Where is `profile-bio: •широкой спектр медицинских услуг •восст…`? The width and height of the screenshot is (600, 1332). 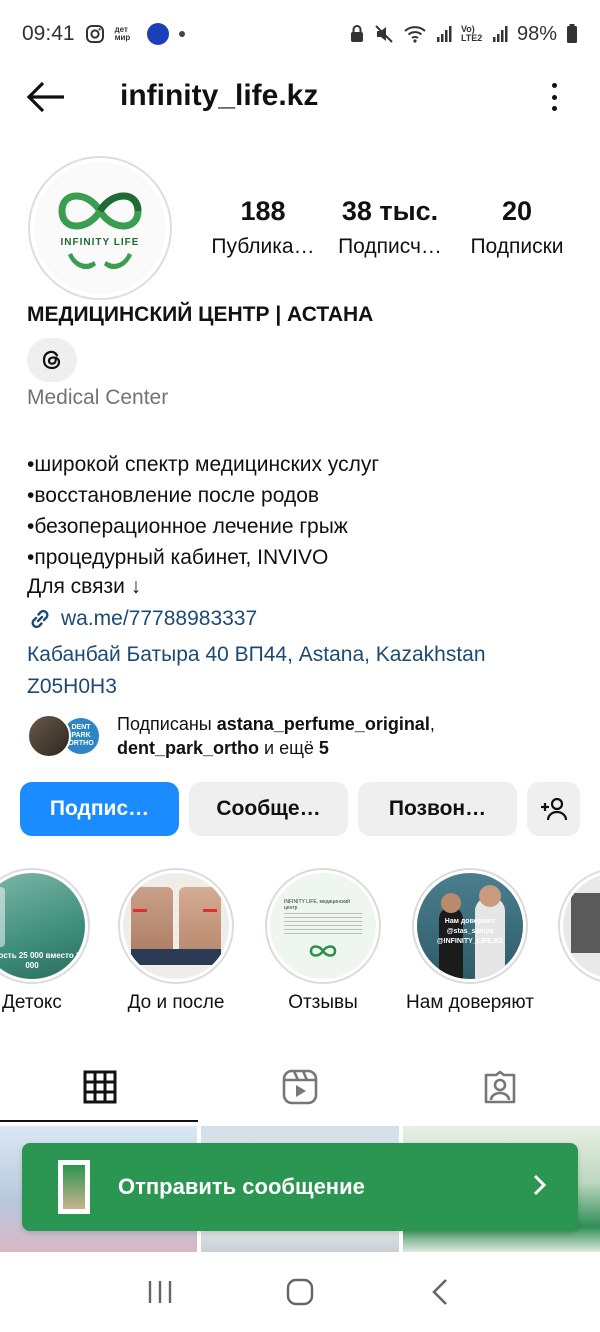
profile-bio: •широкой спектр медицинских услуг •восст… is located at coordinates (203, 511).